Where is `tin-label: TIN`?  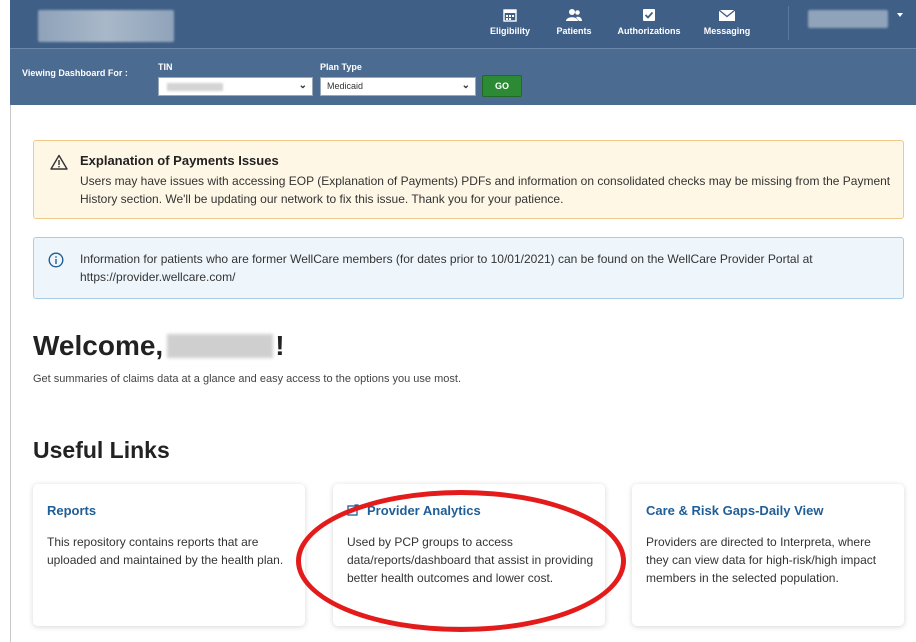
tin-label: TIN is located at coordinates (165, 67).